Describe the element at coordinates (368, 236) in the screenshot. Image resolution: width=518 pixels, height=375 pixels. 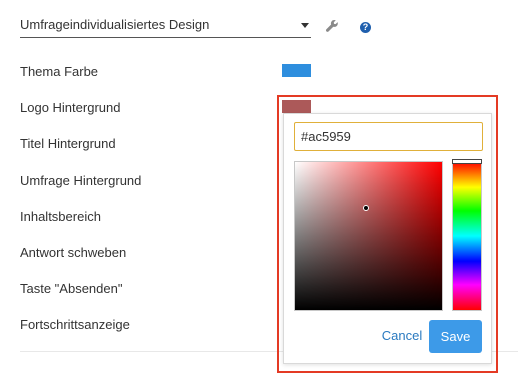
I see `saturation-value-area` at that location.